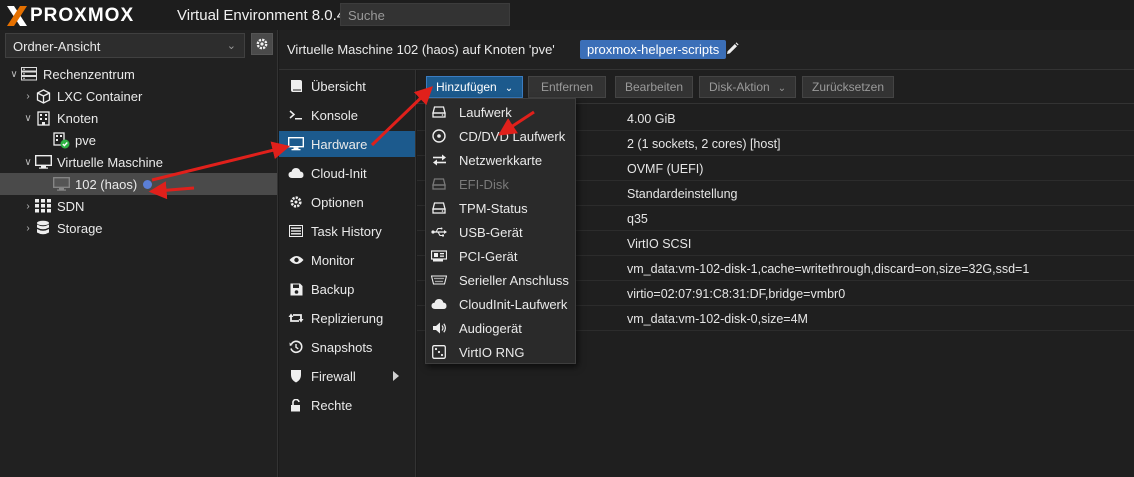 Image resolution: width=1134 pixels, height=477 pixels. I want to click on tree-item-node-pve: pve, so click(138, 140).